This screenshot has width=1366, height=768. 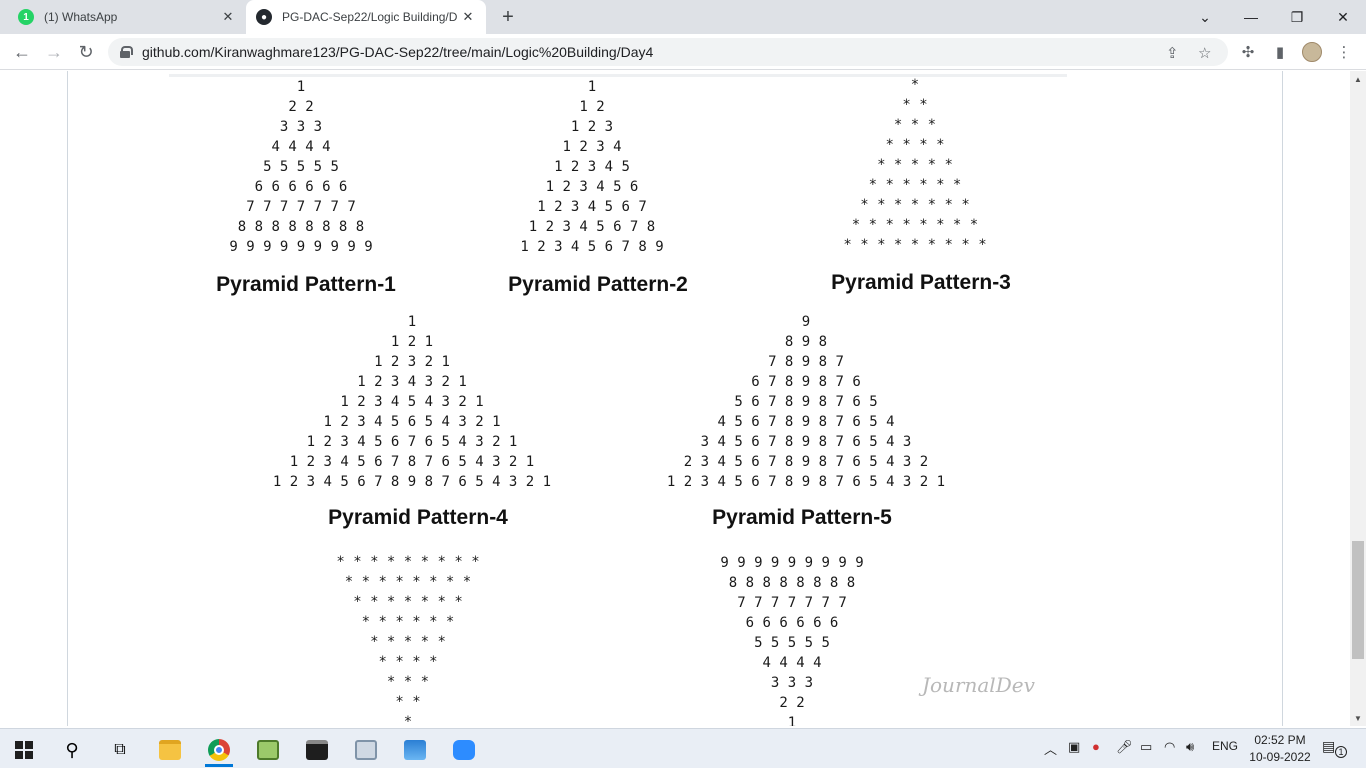 What do you see at coordinates (120, 750) in the screenshot?
I see `task-view-icon: ⧉` at bounding box center [120, 750].